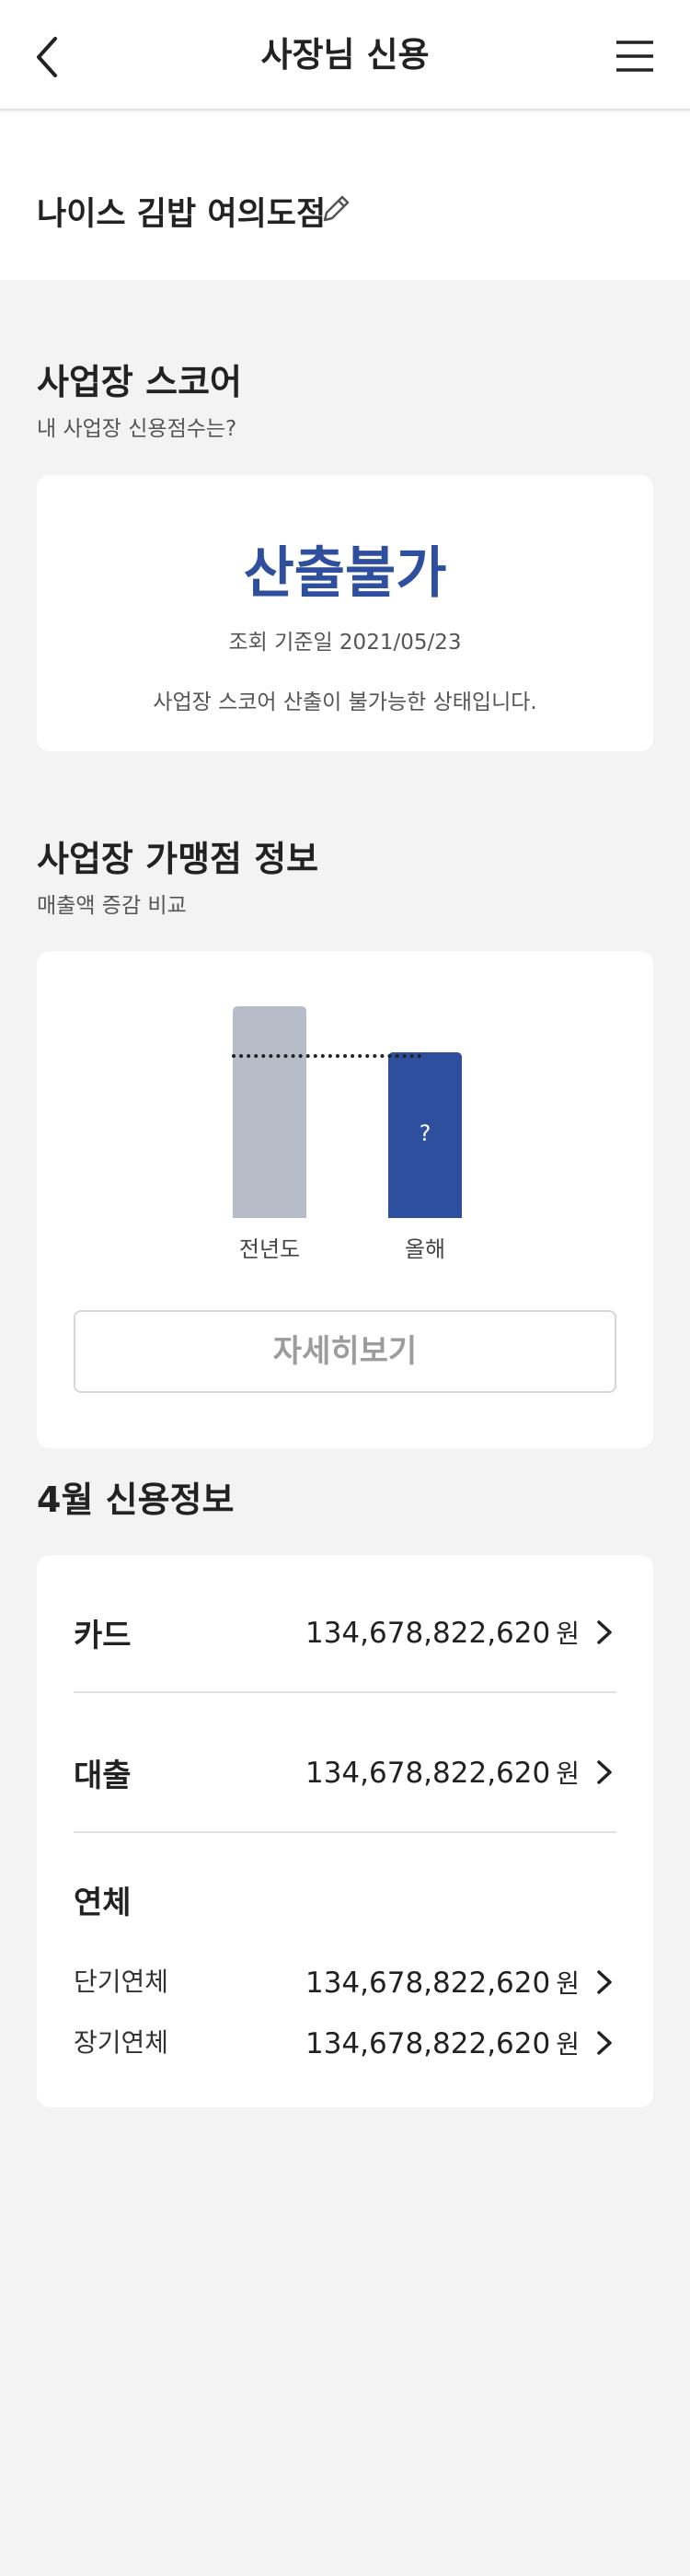  What do you see at coordinates (345, 643) in the screenshot?
I see `score-date: 조회 기준일 2021/05/23` at bounding box center [345, 643].